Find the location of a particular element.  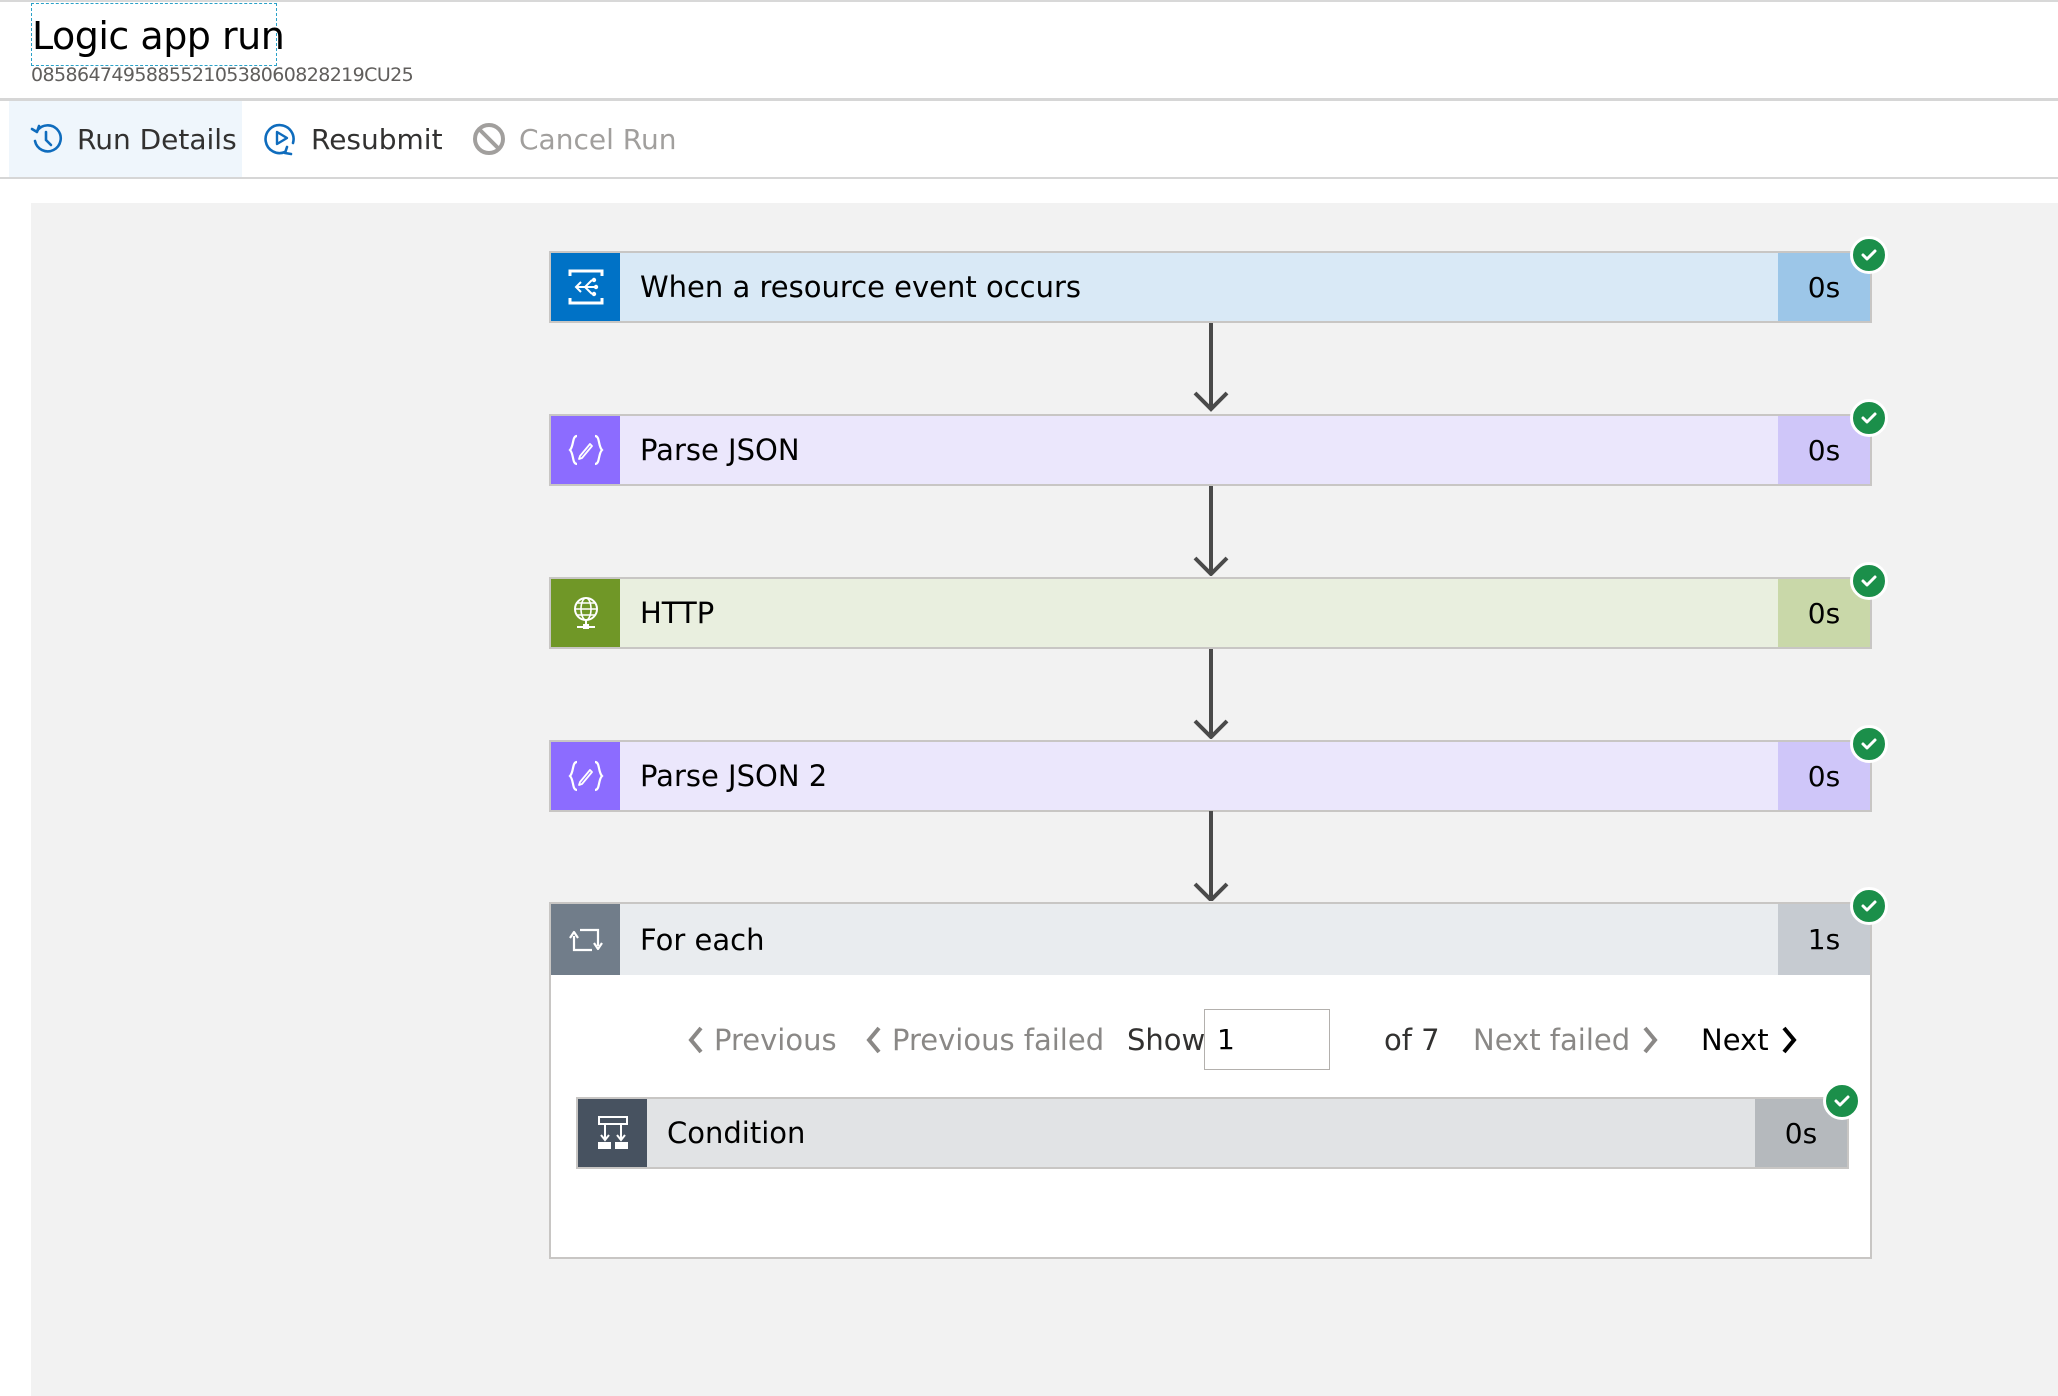

event-grid-icon is located at coordinates (585, 287).